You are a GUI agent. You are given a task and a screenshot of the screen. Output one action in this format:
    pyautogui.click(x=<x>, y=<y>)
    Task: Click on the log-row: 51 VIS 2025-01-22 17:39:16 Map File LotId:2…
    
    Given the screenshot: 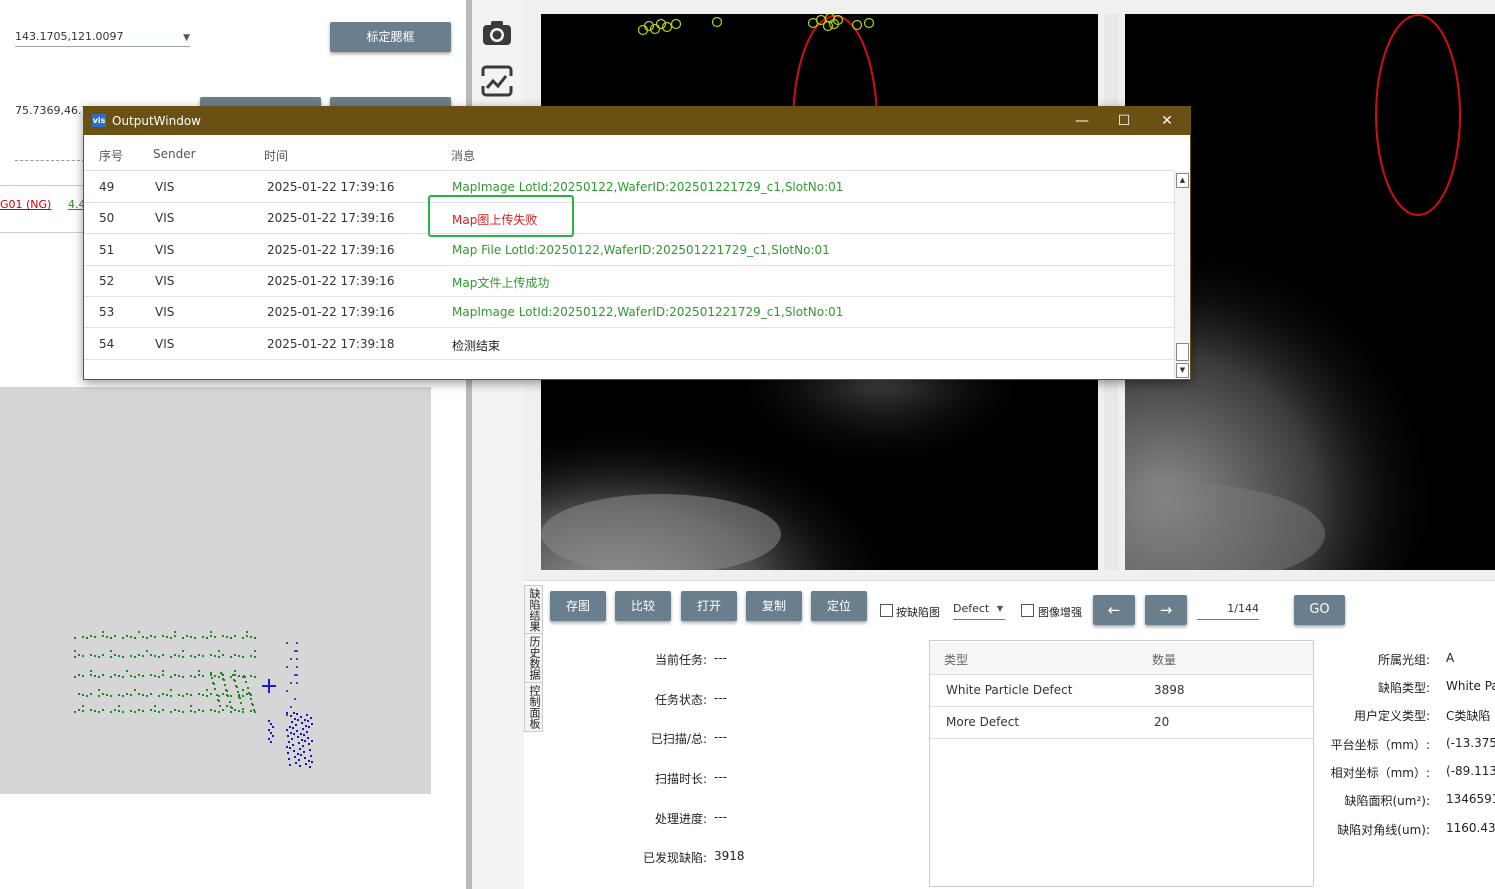 What is the action you would take?
    pyautogui.click(x=629, y=250)
    